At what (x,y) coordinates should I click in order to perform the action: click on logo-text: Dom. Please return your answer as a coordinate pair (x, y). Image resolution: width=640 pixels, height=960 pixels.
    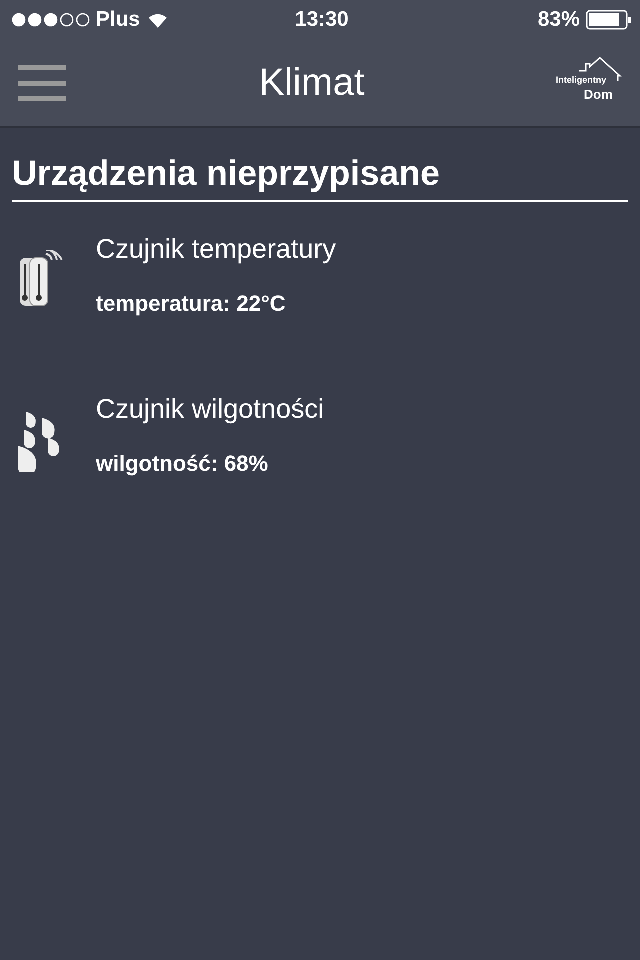
    Looking at the image, I should click on (598, 94).